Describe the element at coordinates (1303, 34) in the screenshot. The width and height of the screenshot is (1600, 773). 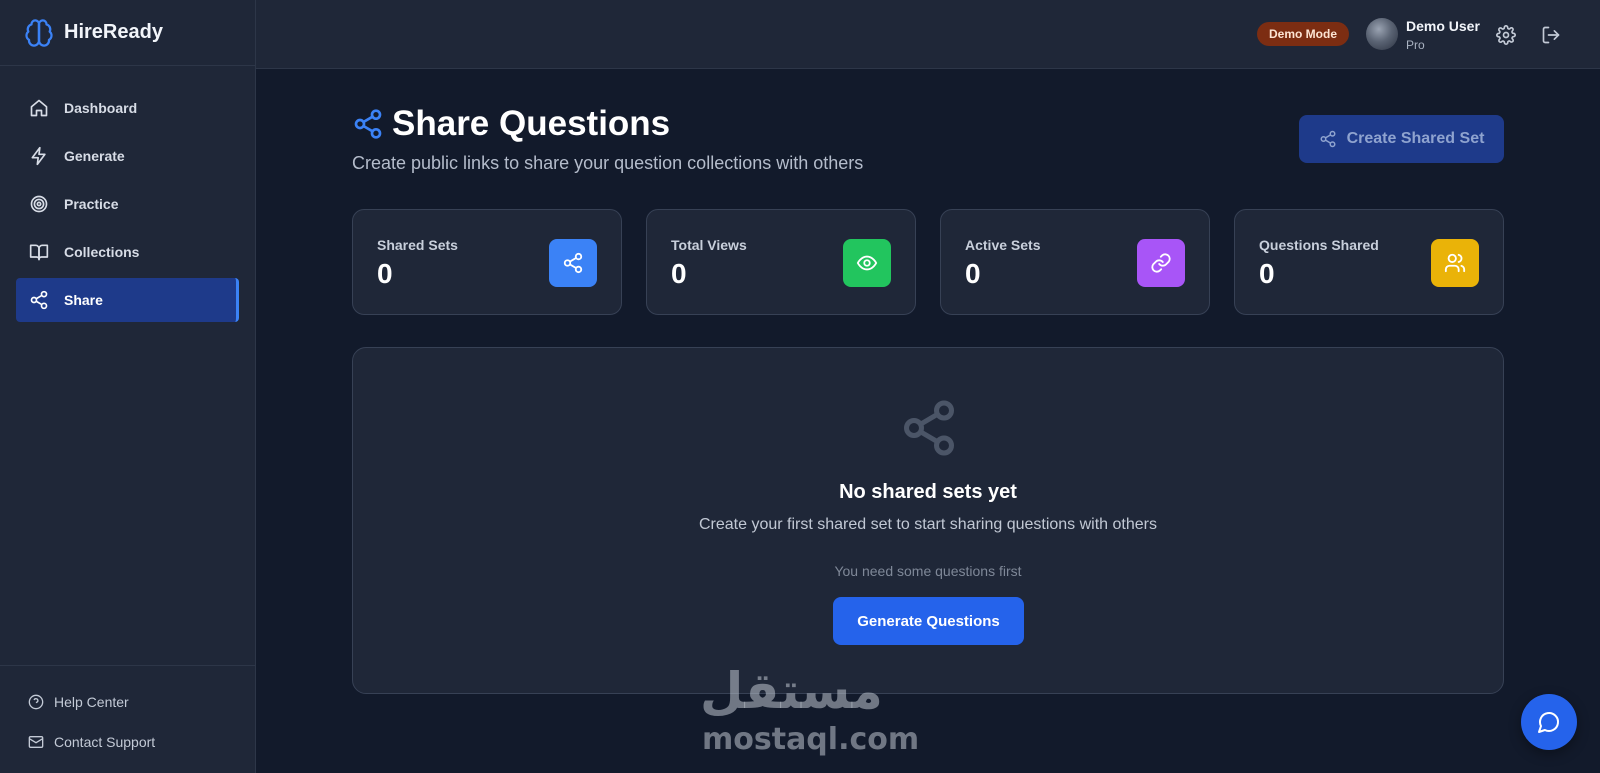
I see `demo-mode-badge: Demo Mode` at that location.